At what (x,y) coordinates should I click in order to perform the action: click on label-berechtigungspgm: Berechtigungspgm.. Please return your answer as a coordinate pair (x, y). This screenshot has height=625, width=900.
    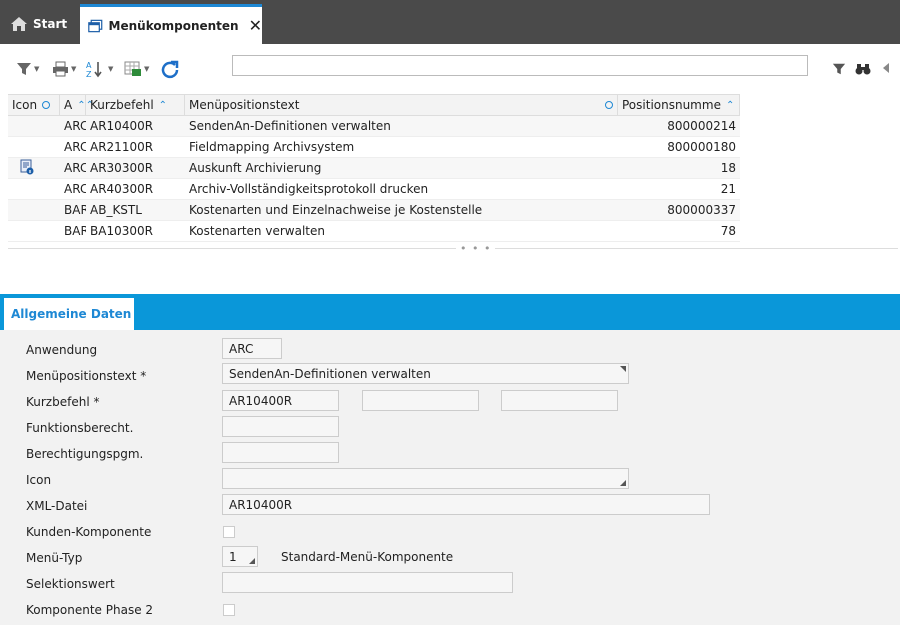
    Looking at the image, I should click on (85, 454).